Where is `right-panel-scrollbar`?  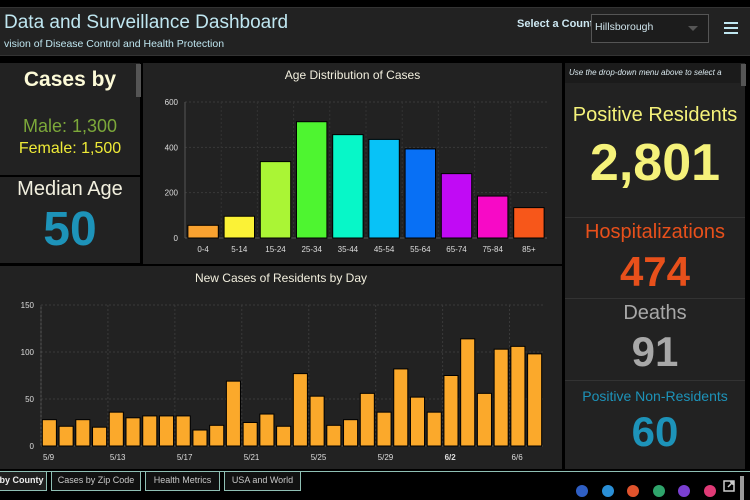 right-panel-scrollbar is located at coordinates (743, 75).